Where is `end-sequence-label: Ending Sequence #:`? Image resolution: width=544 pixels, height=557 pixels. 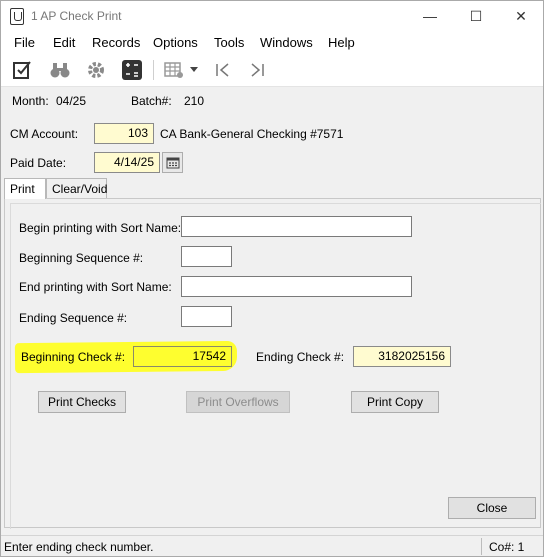 end-sequence-label: Ending Sequence #: is located at coordinates (73, 318).